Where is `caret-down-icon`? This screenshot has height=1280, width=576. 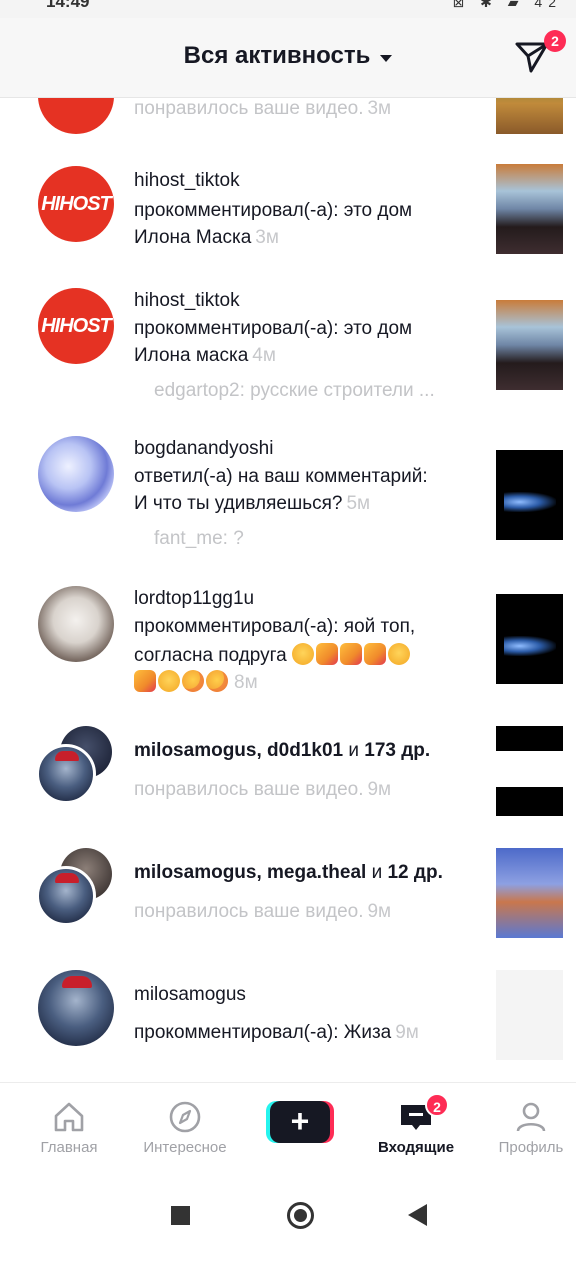
caret-down-icon is located at coordinates (386, 59).